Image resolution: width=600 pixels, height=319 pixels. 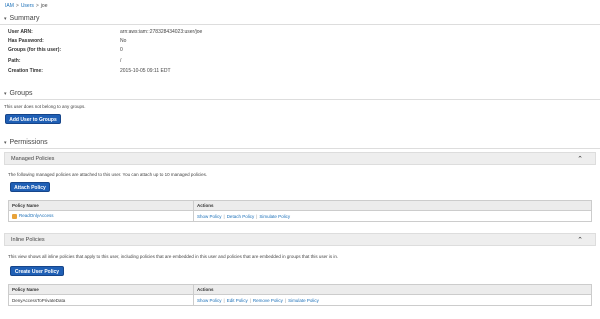 I want to click on breadcrumb-users-link: Users, so click(x=27, y=6).